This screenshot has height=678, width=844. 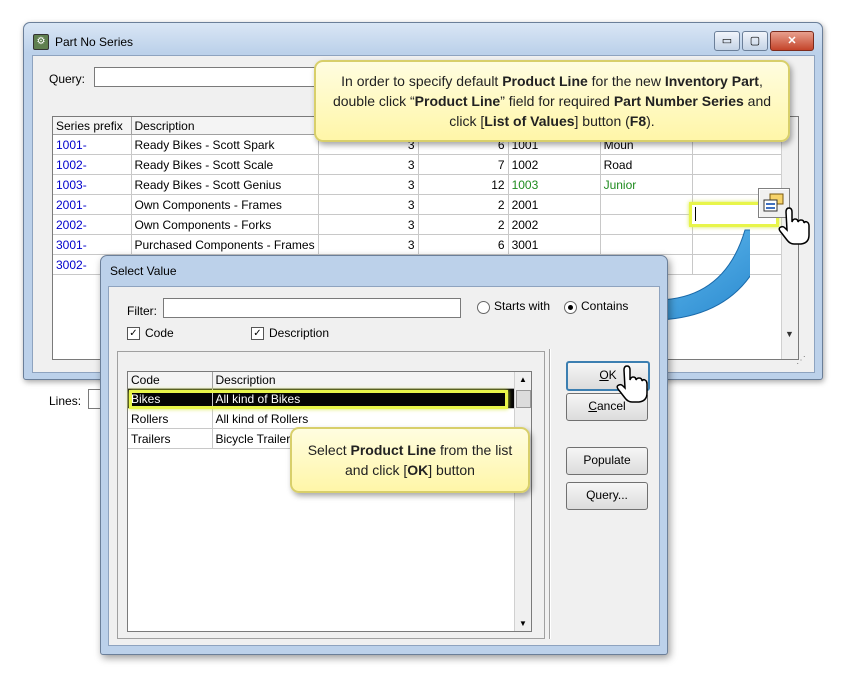 What do you see at coordinates (695, 214) in the screenshot?
I see `text-caret` at bounding box center [695, 214].